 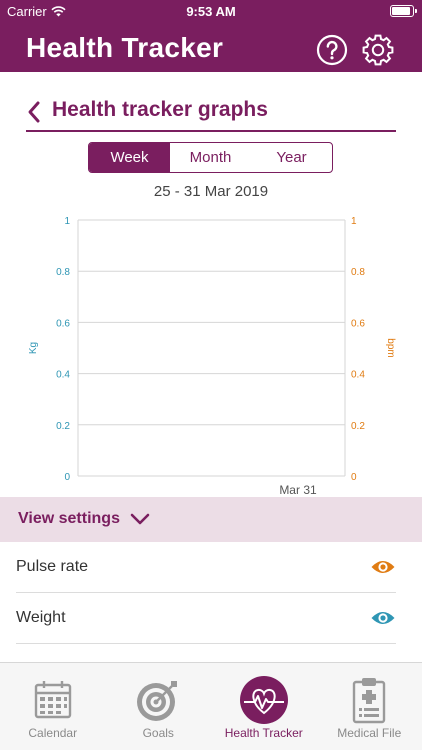 I want to click on tab-year: Year, so click(x=291, y=157).